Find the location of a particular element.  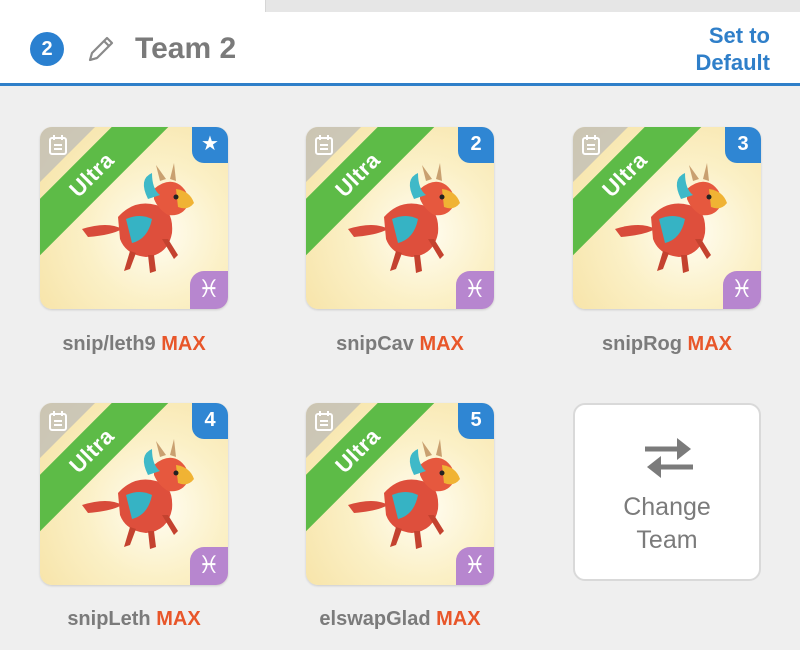

change-team-button: Change Team is located at coordinates (667, 492).